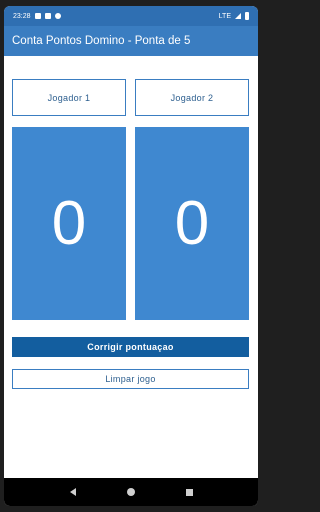 This screenshot has width=320, height=512. I want to click on back-icon, so click(72, 492).